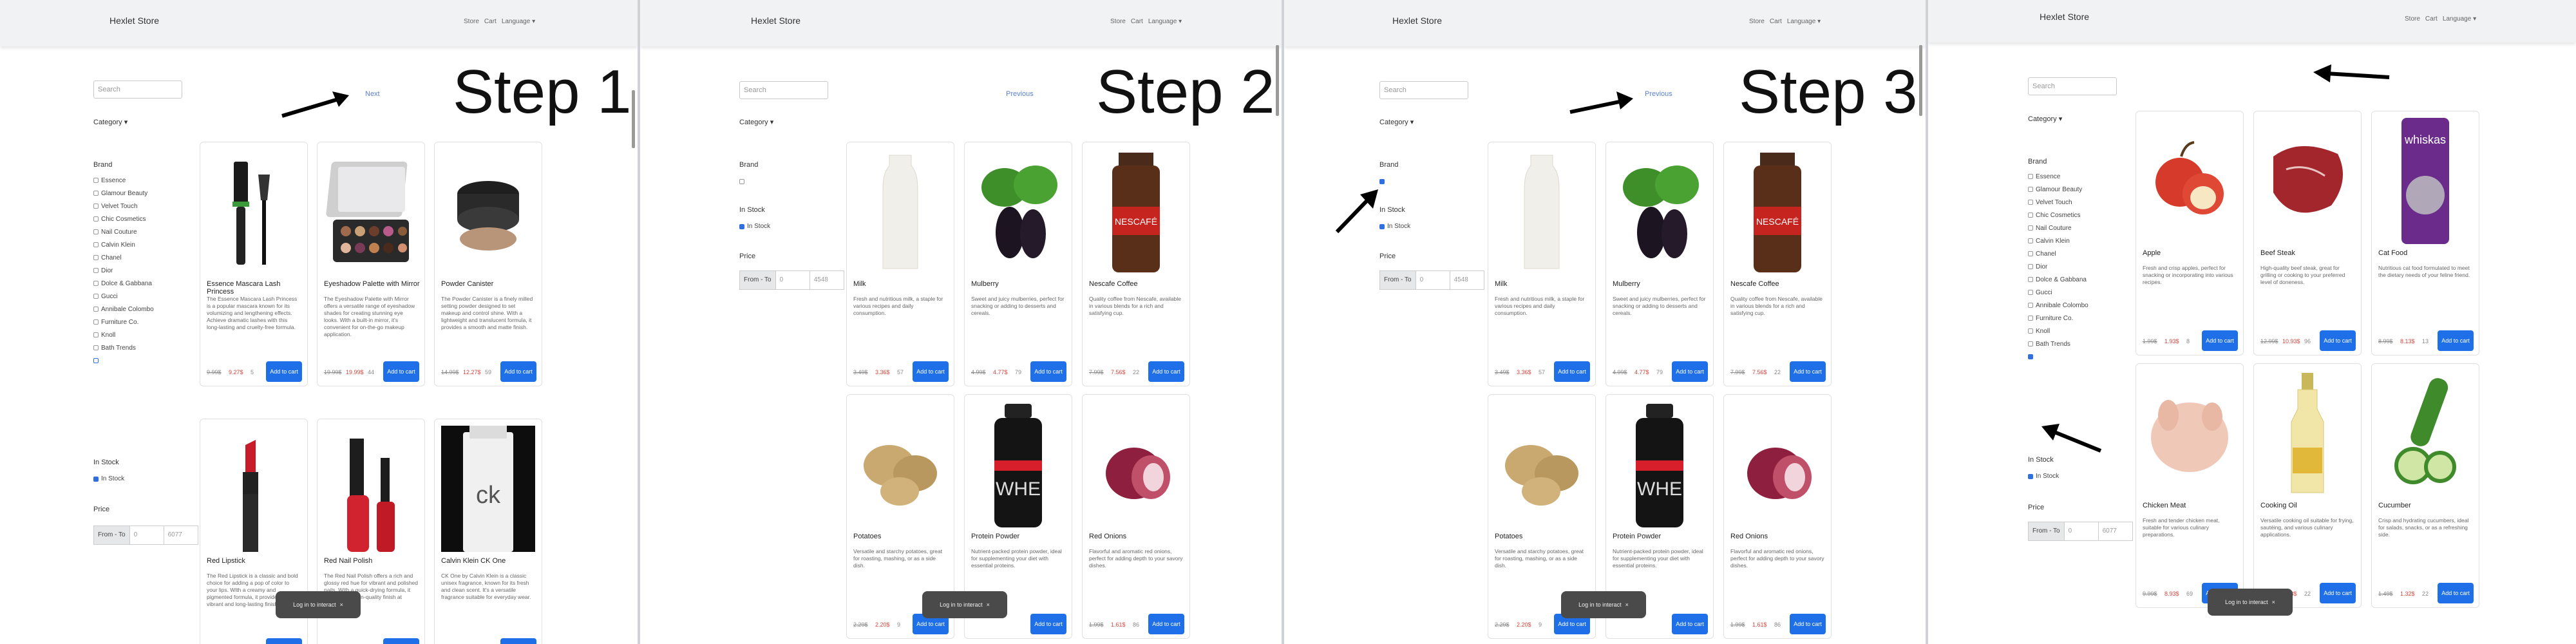 The width and height of the screenshot is (2576, 644). What do you see at coordinates (2058, 266) in the screenshot?
I see `brand-option: Dior` at bounding box center [2058, 266].